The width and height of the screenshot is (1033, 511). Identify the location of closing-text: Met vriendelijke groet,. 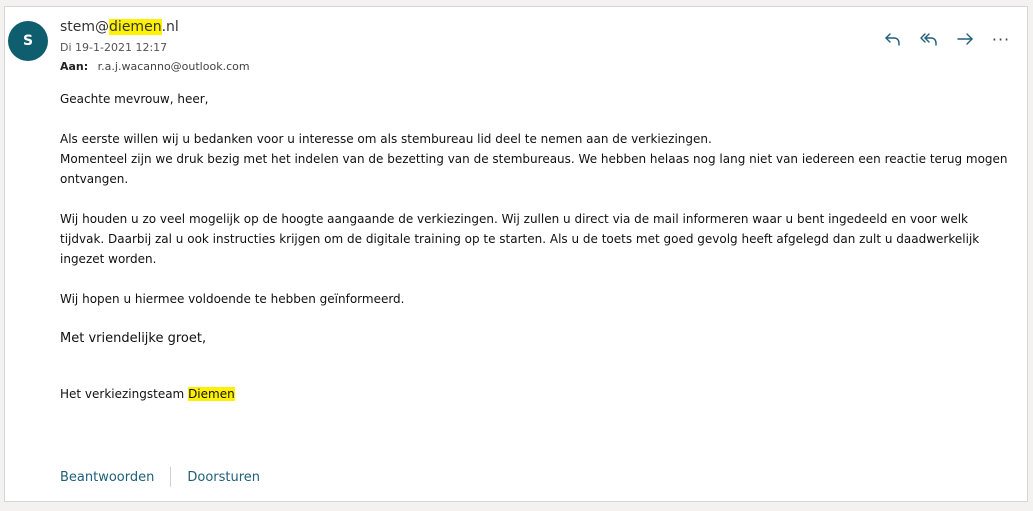
(133, 338).